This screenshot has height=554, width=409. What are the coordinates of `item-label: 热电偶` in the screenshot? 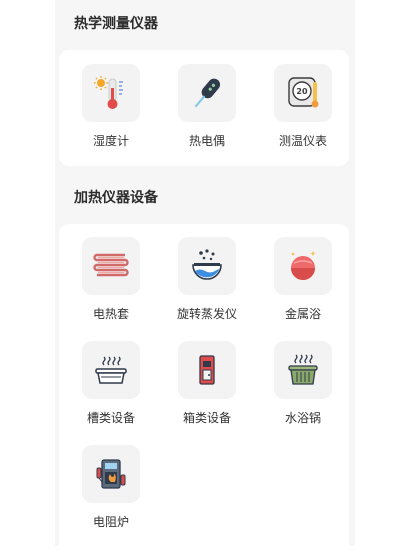 It's located at (206, 141).